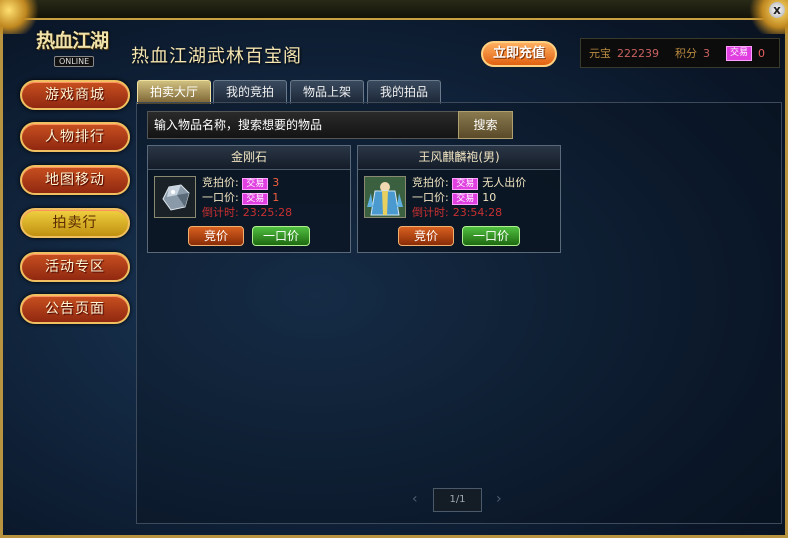  Describe the element at coordinates (638, 53) in the screenshot. I see `yuanbao-value: 222239` at that location.